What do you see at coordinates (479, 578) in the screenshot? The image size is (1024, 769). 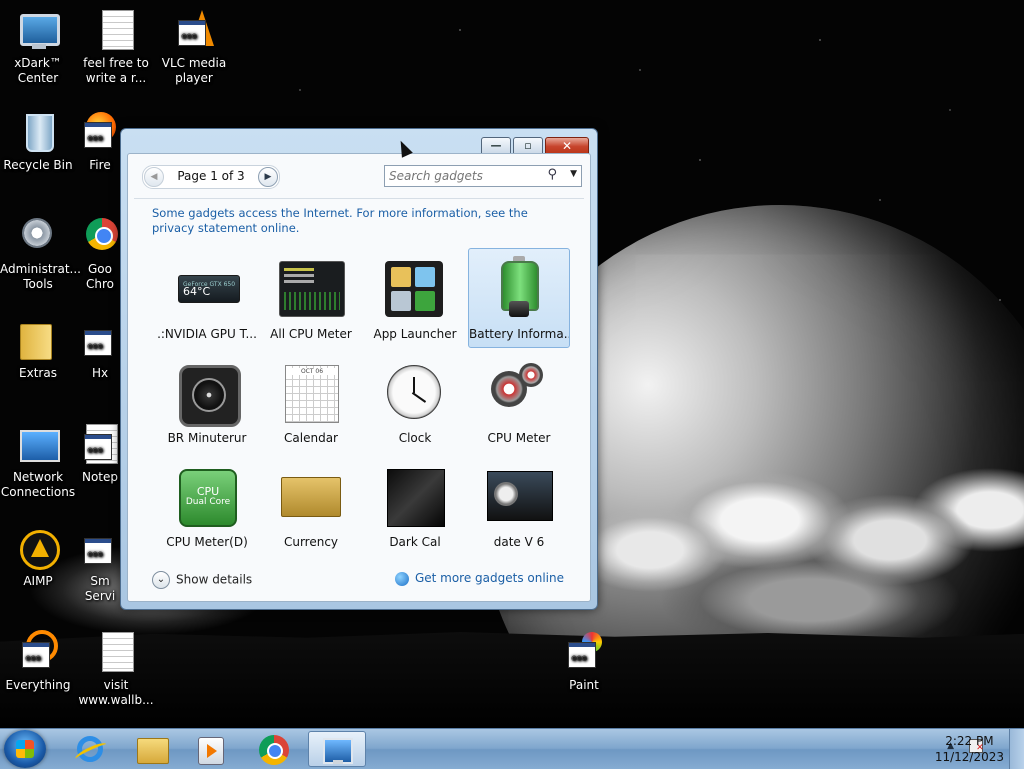 I see `get-more-gadgets-link: Get more gadgets online` at bounding box center [479, 578].